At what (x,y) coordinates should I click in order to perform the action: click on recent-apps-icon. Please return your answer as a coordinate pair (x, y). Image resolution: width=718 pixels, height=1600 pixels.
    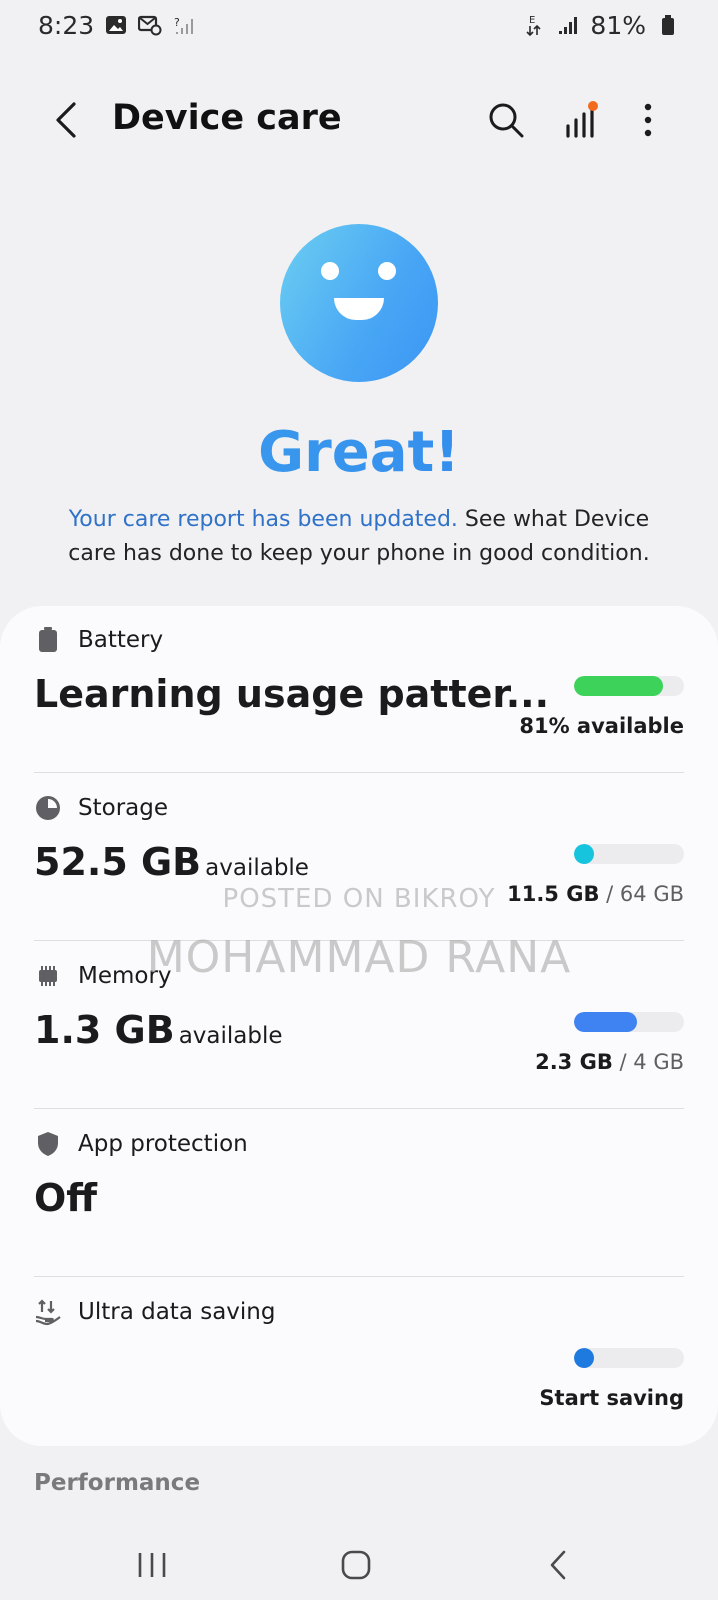
    Looking at the image, I should click on (152, 1565).